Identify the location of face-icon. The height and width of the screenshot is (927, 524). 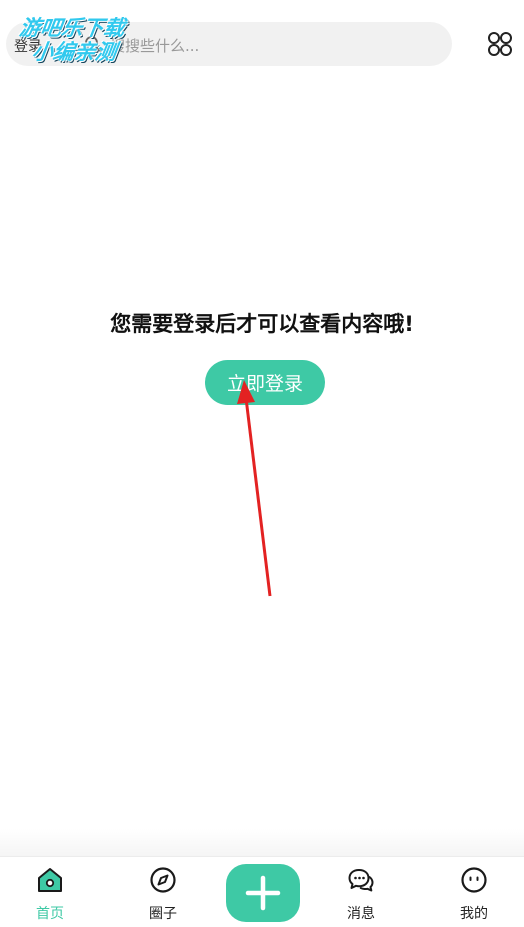
(474, 880).